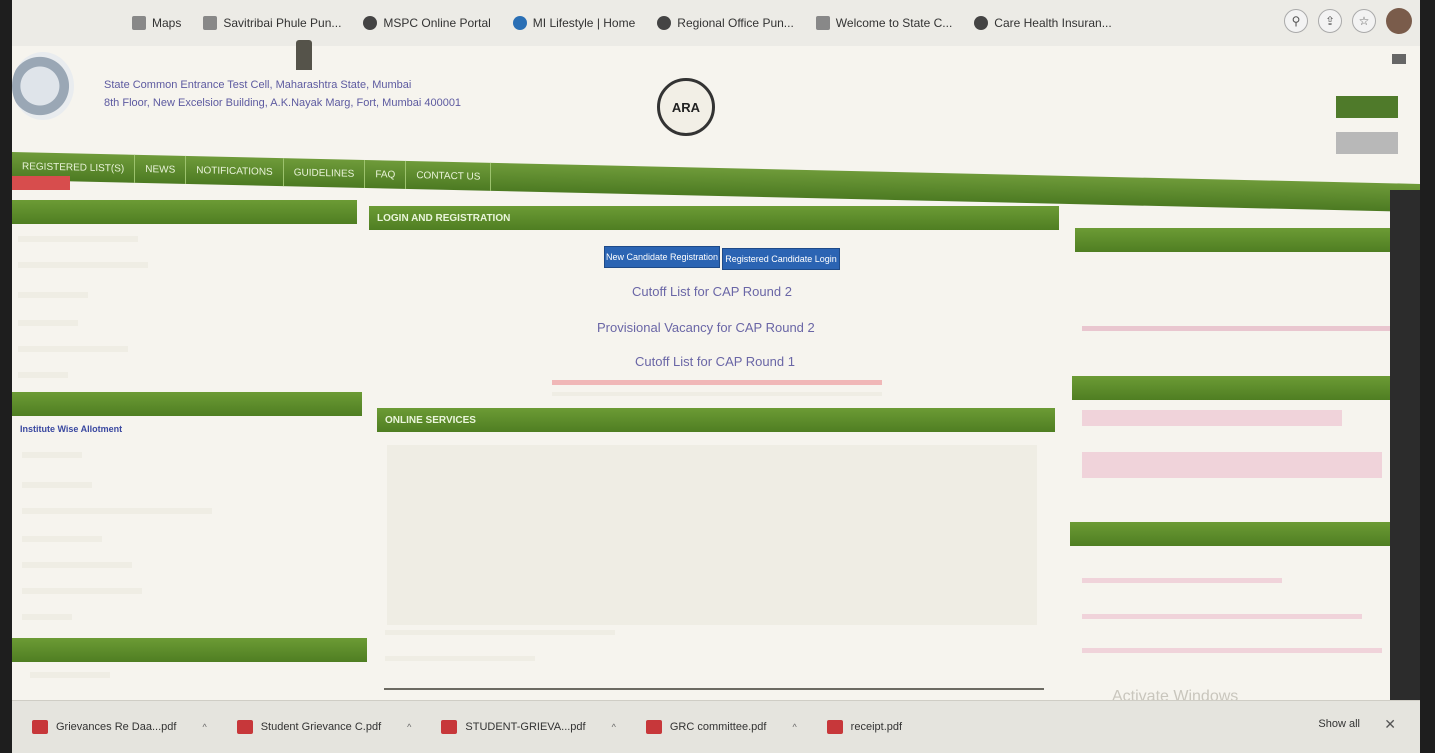 The height and width of the screenshot is (753, 1435). I want to click on nav-notifications: NOTIFICATIONS, so click(235, 171).